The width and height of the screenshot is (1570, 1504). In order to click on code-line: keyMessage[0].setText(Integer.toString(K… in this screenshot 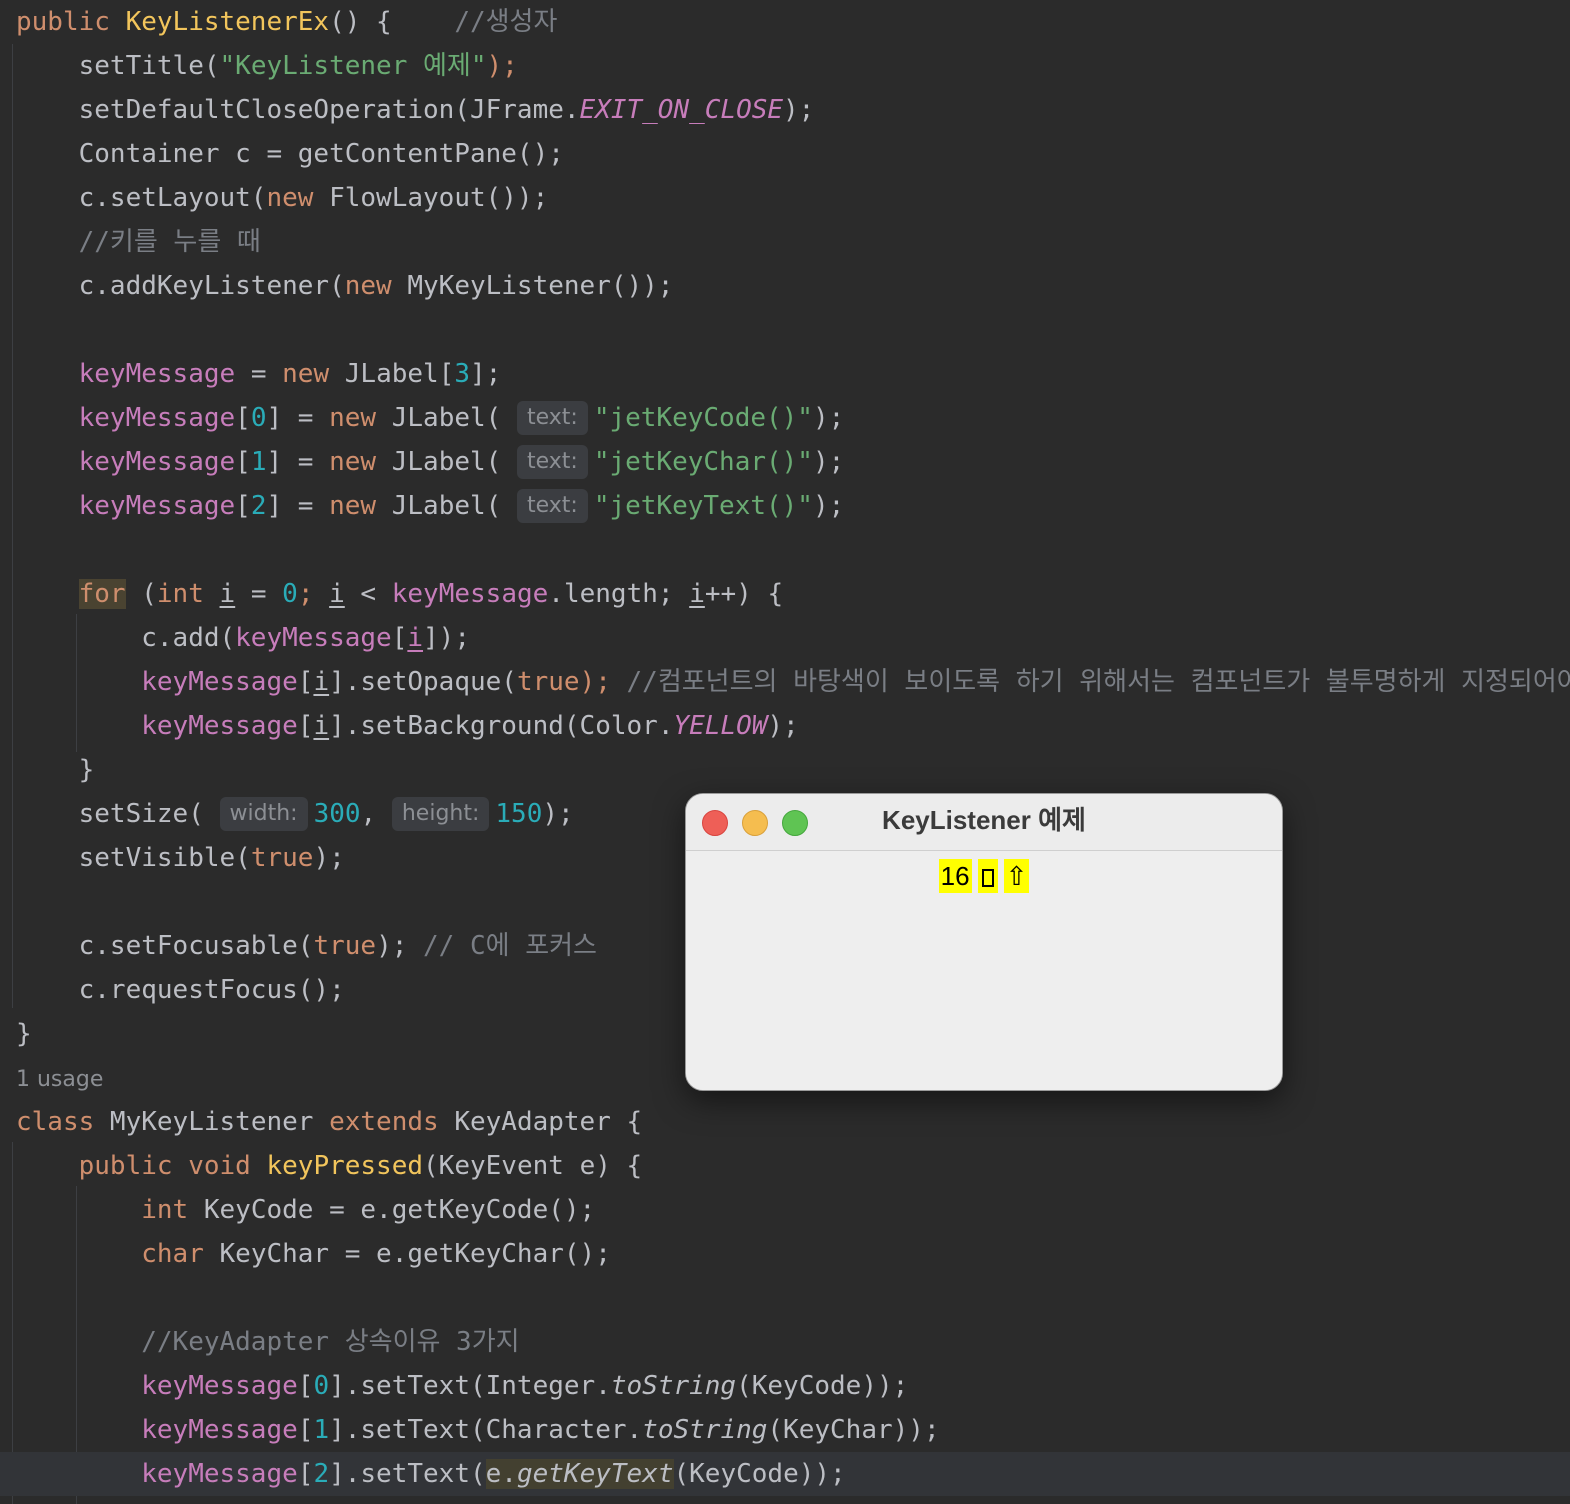, I will do `click(785, 1386)`.